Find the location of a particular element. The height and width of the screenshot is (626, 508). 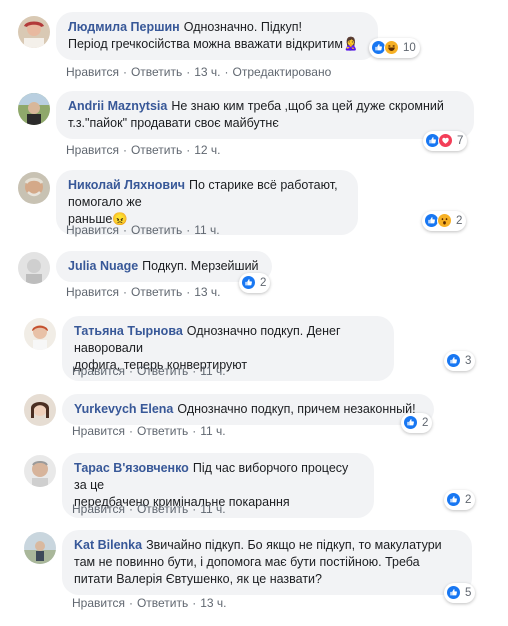

reactions-summary: 7 is located at coordinates (445, 141).